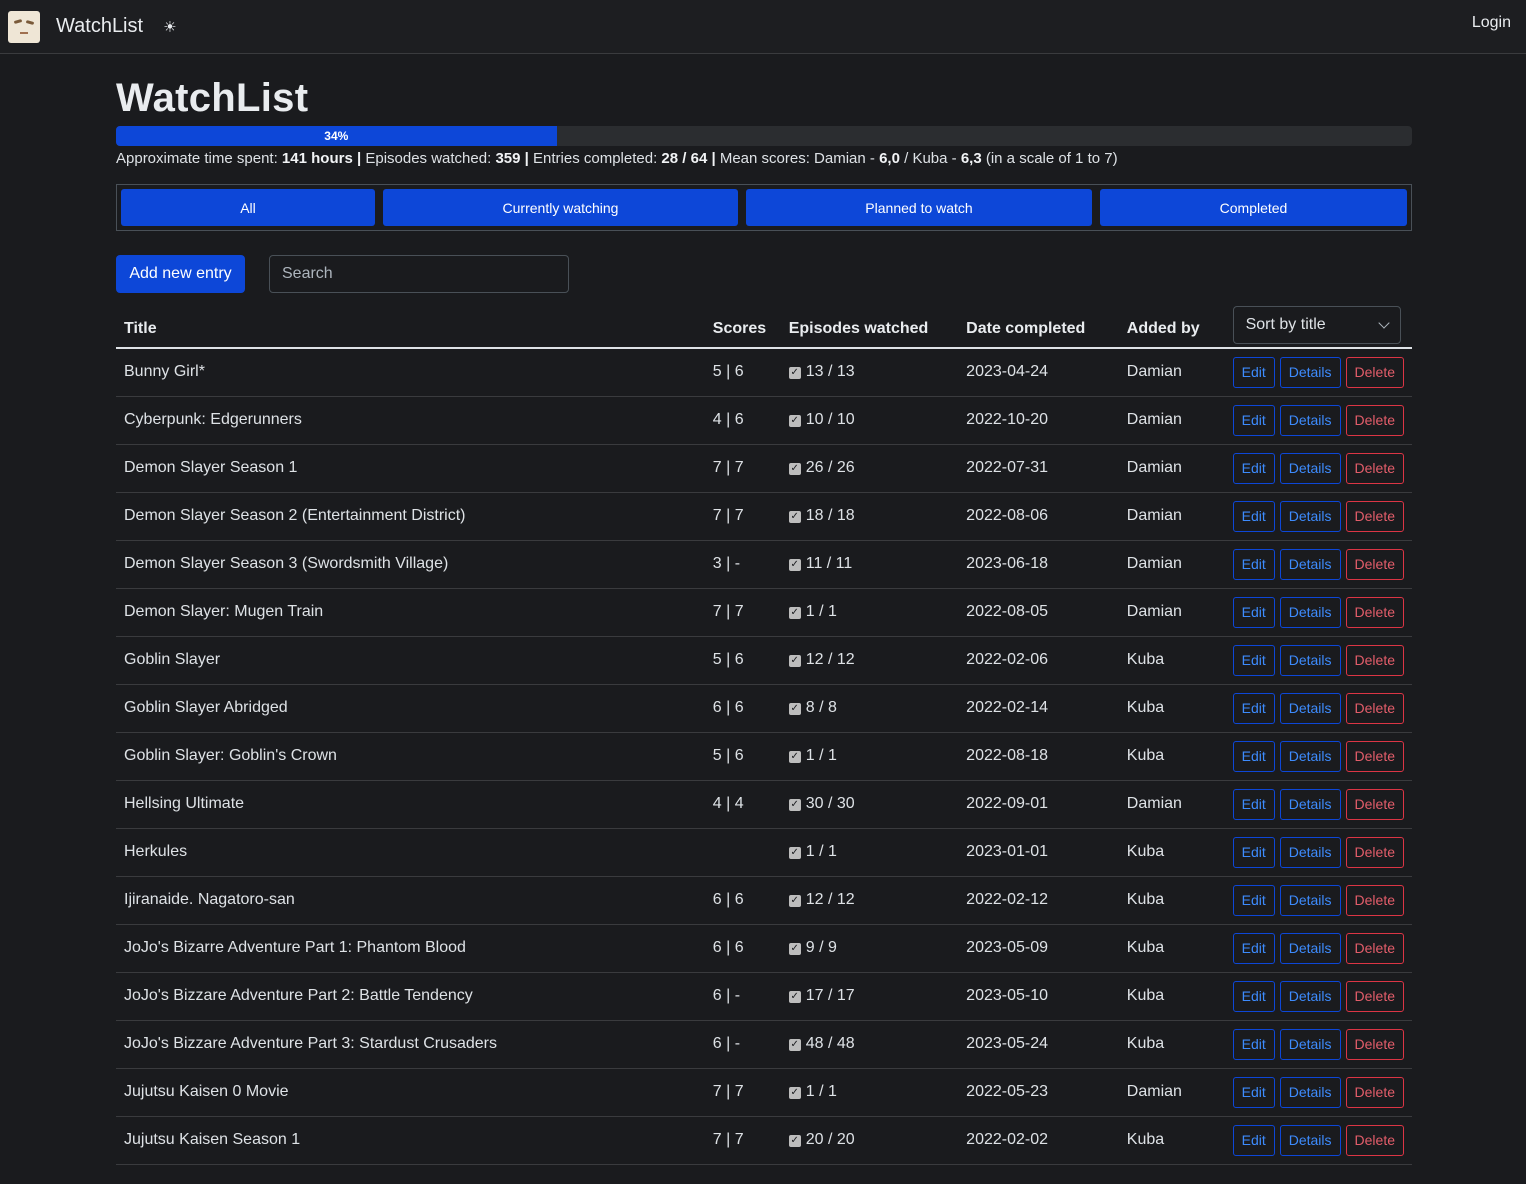 The width and height of the screenshot is (1526, 1184). I want to click on filter-all-button: All, so click(248, 207).